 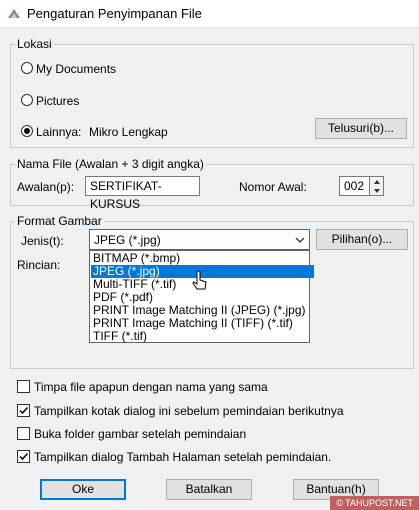 I want to click on radio-pictures, so click(x=27, y=100).